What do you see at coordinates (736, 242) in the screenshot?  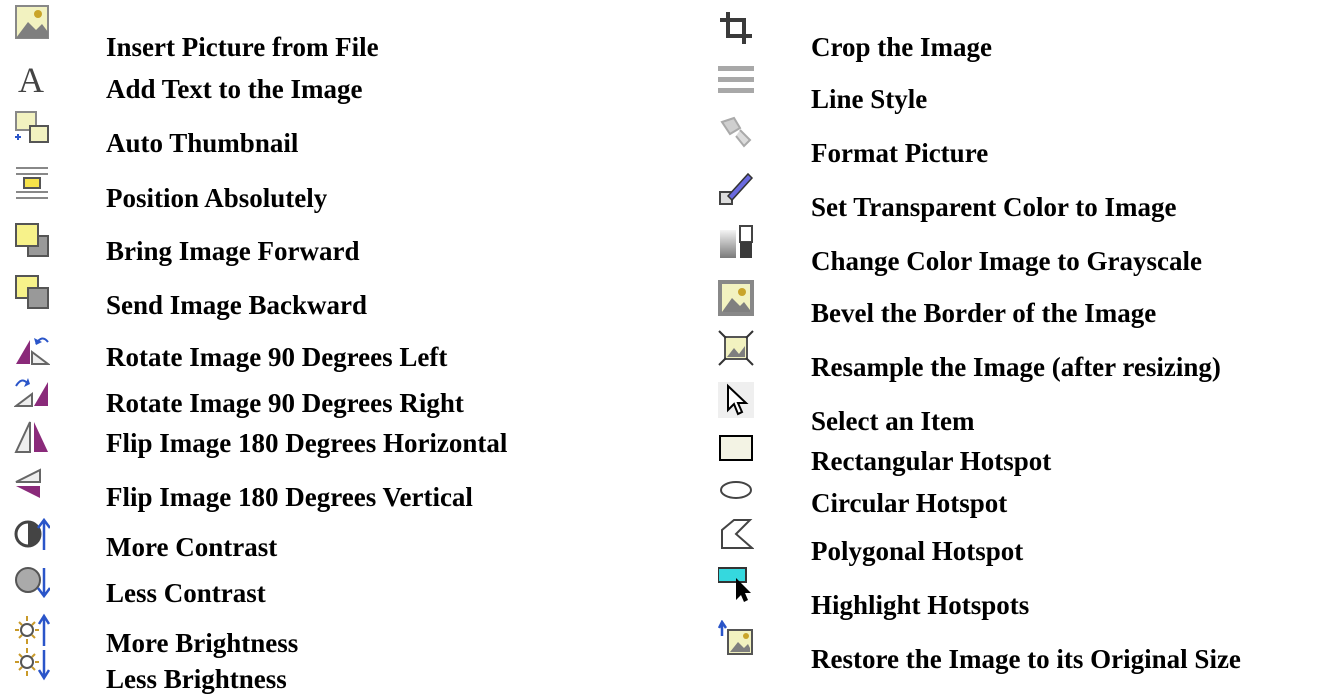 I see `grayscale-icon` at bounding box center [736, 242].